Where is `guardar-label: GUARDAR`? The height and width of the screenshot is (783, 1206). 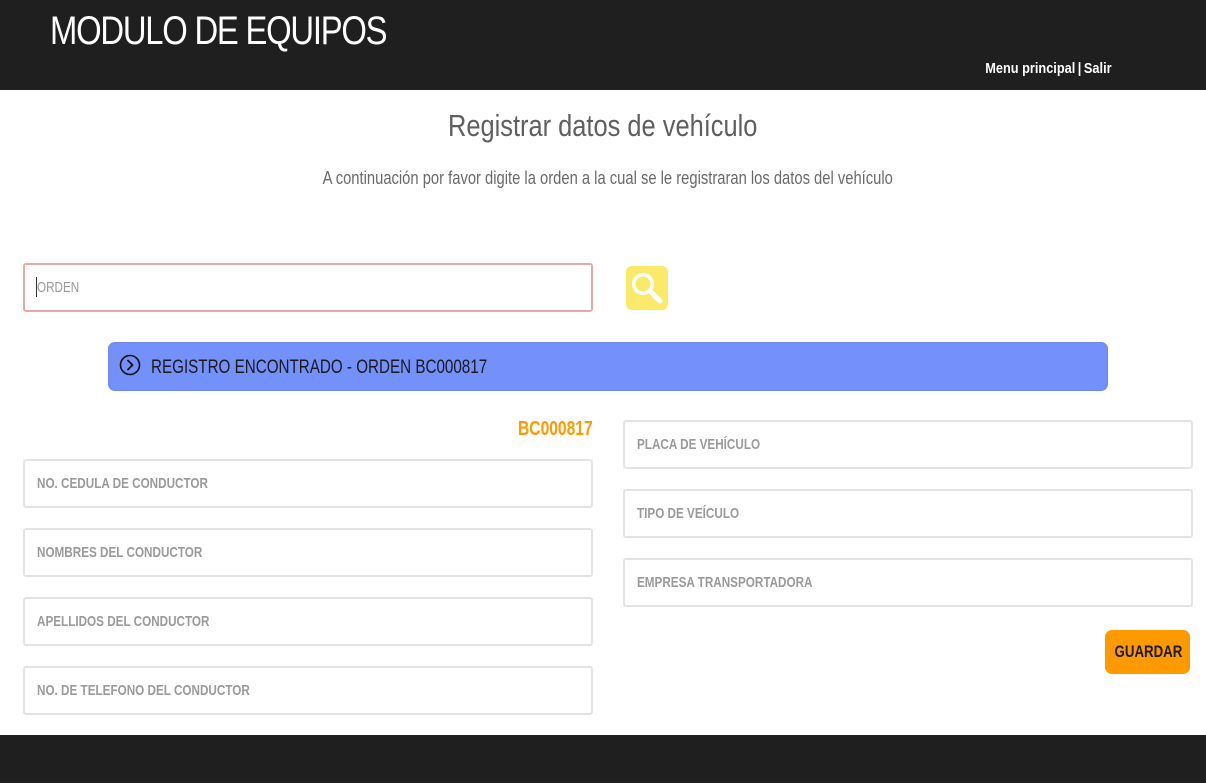
guardar-label: GUARDAR is located at coordinates (1148, 651).